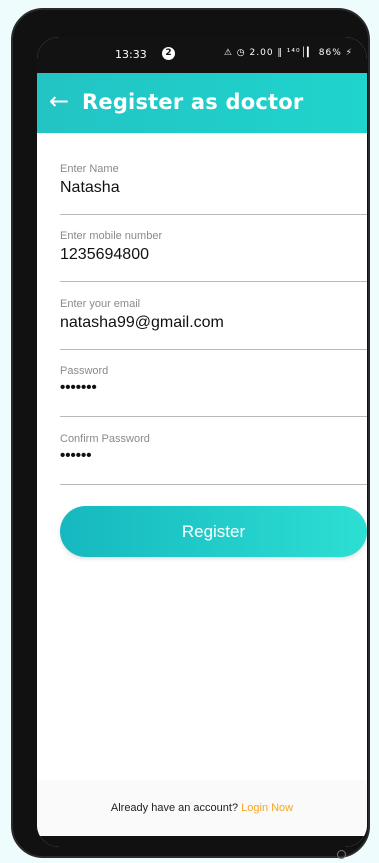 The height and width of the screenshot is (863, 379). Describe the element at coordinates (84, 371) in the screenshot. I see `password-field-label: Password` at that location.